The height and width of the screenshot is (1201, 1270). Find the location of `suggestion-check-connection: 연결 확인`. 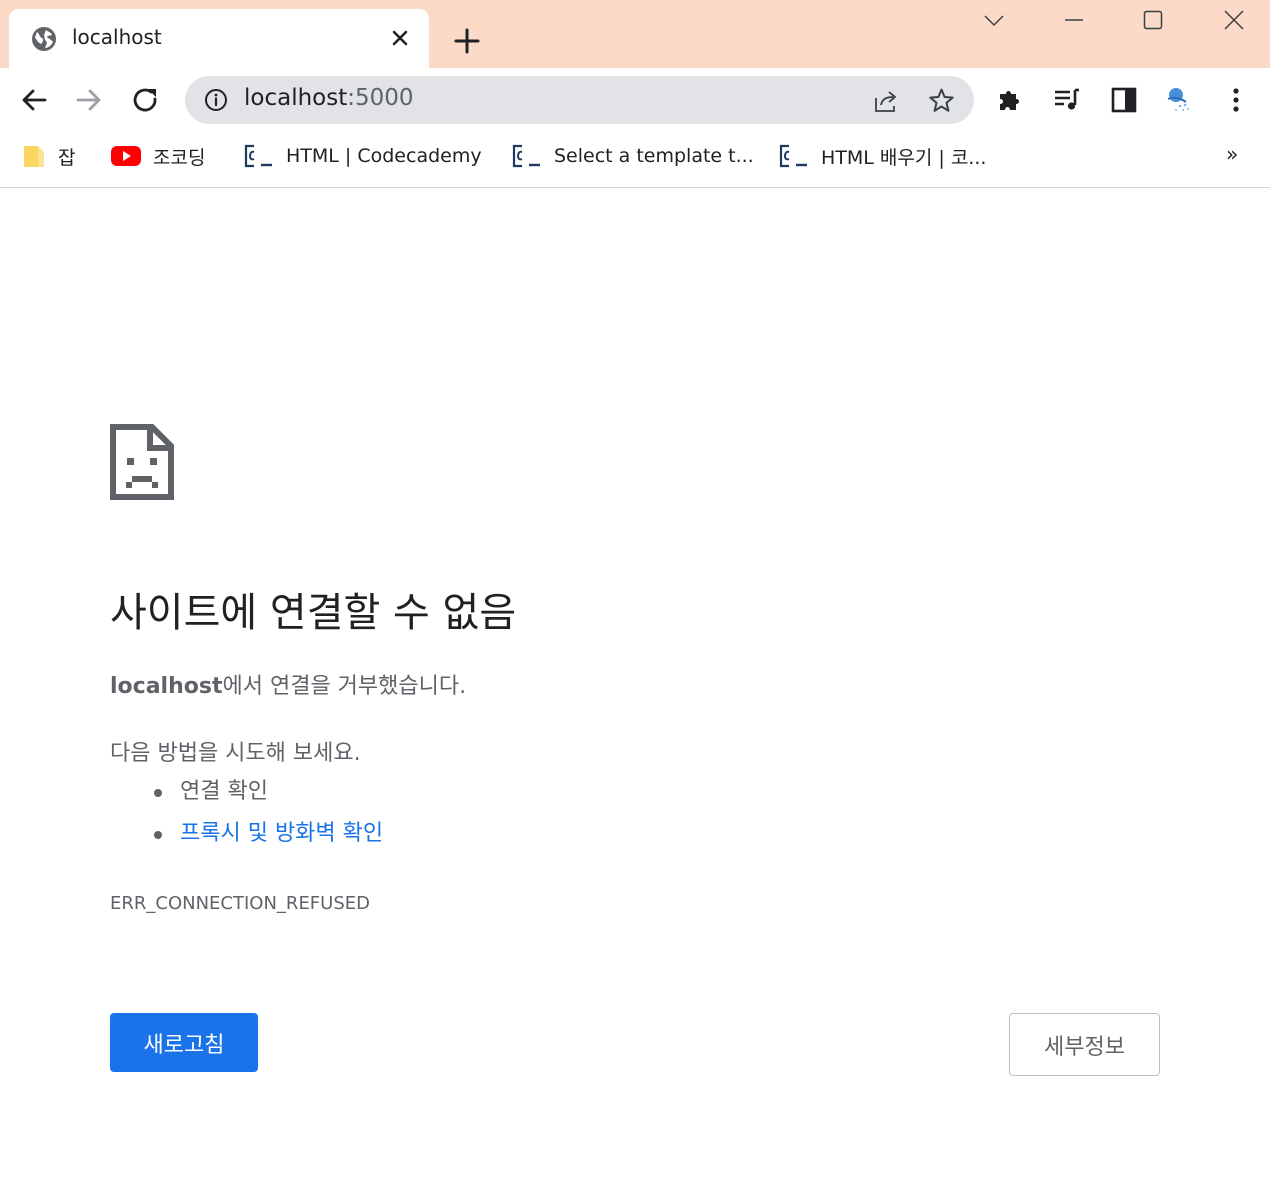

suggestion-check-connection: 연결 확인 is located at coordinates (268, 797).